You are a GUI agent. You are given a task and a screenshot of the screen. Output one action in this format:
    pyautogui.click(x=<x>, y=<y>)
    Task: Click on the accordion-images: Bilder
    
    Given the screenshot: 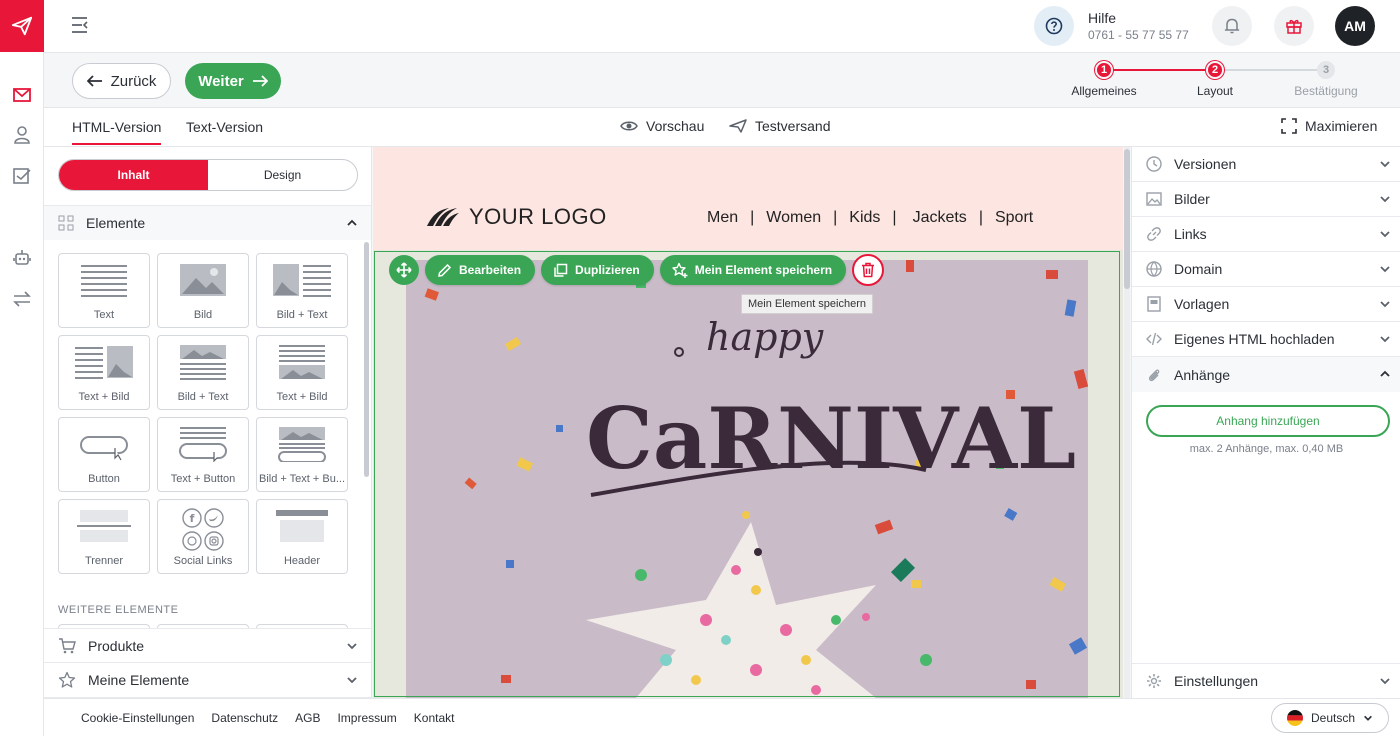 What is the action you would take?
    pyautogui.click(x=1266, y=199)
    